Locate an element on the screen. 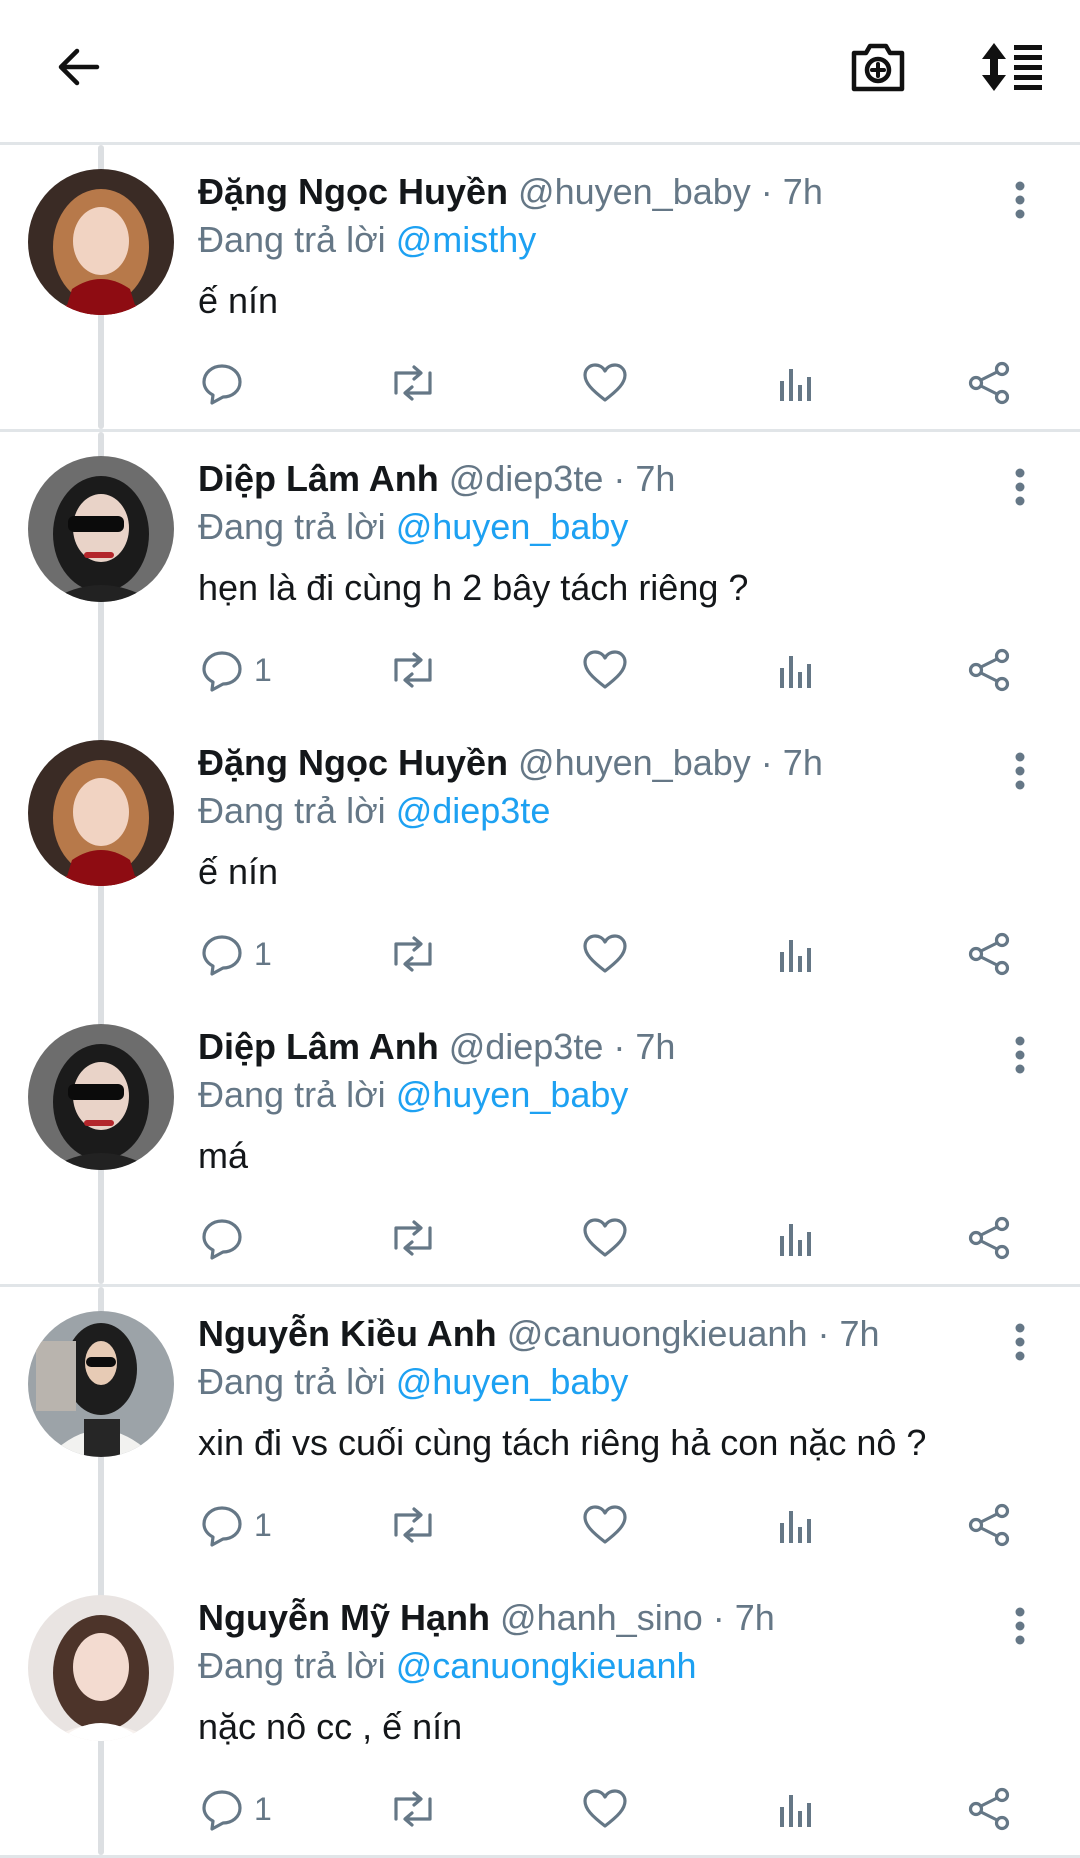 The height and width of the screenshot is (1858, 1080). camera-add-icon is located at coordinates (878, 67).